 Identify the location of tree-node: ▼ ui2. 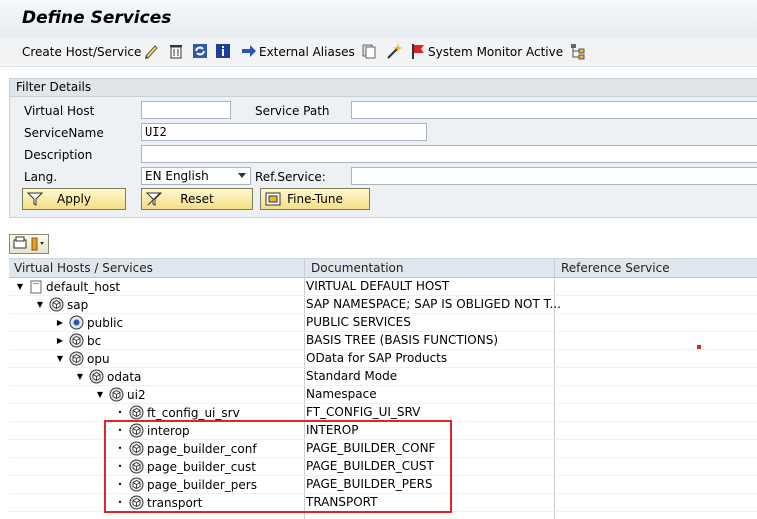
(120, 394).